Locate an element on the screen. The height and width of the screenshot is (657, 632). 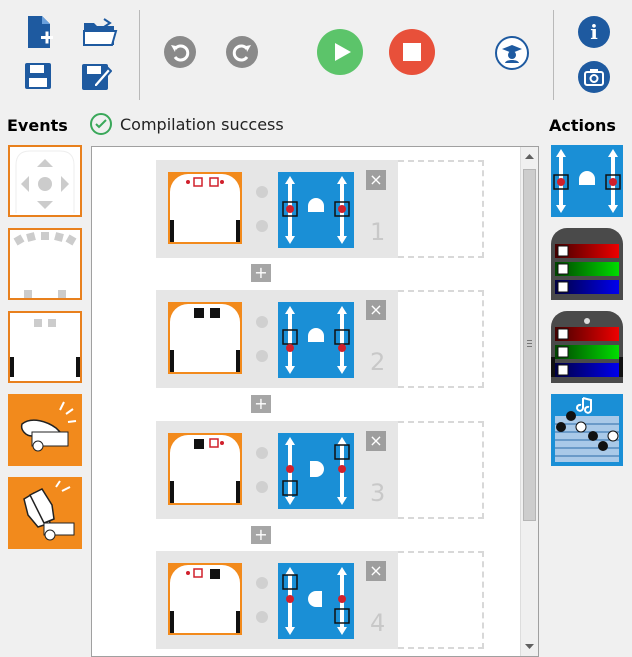
vertical-scrollbar is located at coordinates (529, 401).